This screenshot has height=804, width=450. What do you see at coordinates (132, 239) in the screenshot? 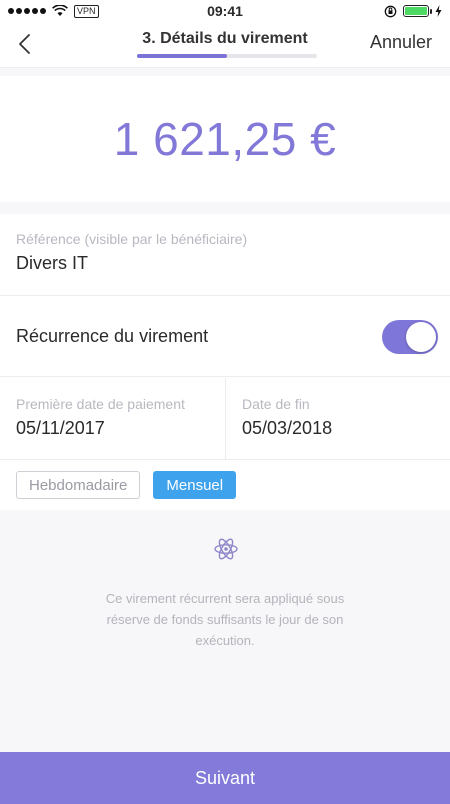
I see `reference-label: Référence (visible par le bénéficiaire)` at bounding box center [132, 239].